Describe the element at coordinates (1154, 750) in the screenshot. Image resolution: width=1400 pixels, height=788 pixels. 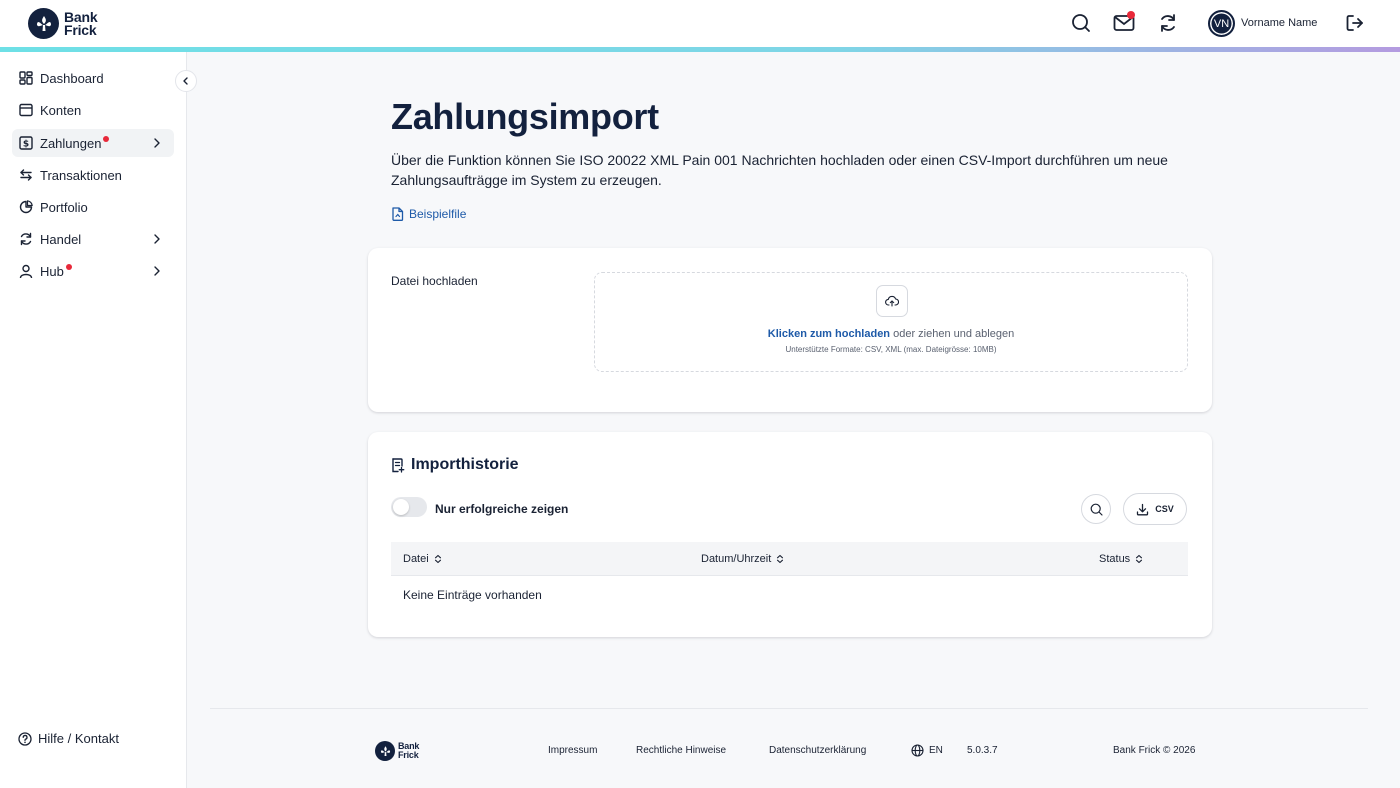
I see `copyright: Bank Frick © 2026` at that location.